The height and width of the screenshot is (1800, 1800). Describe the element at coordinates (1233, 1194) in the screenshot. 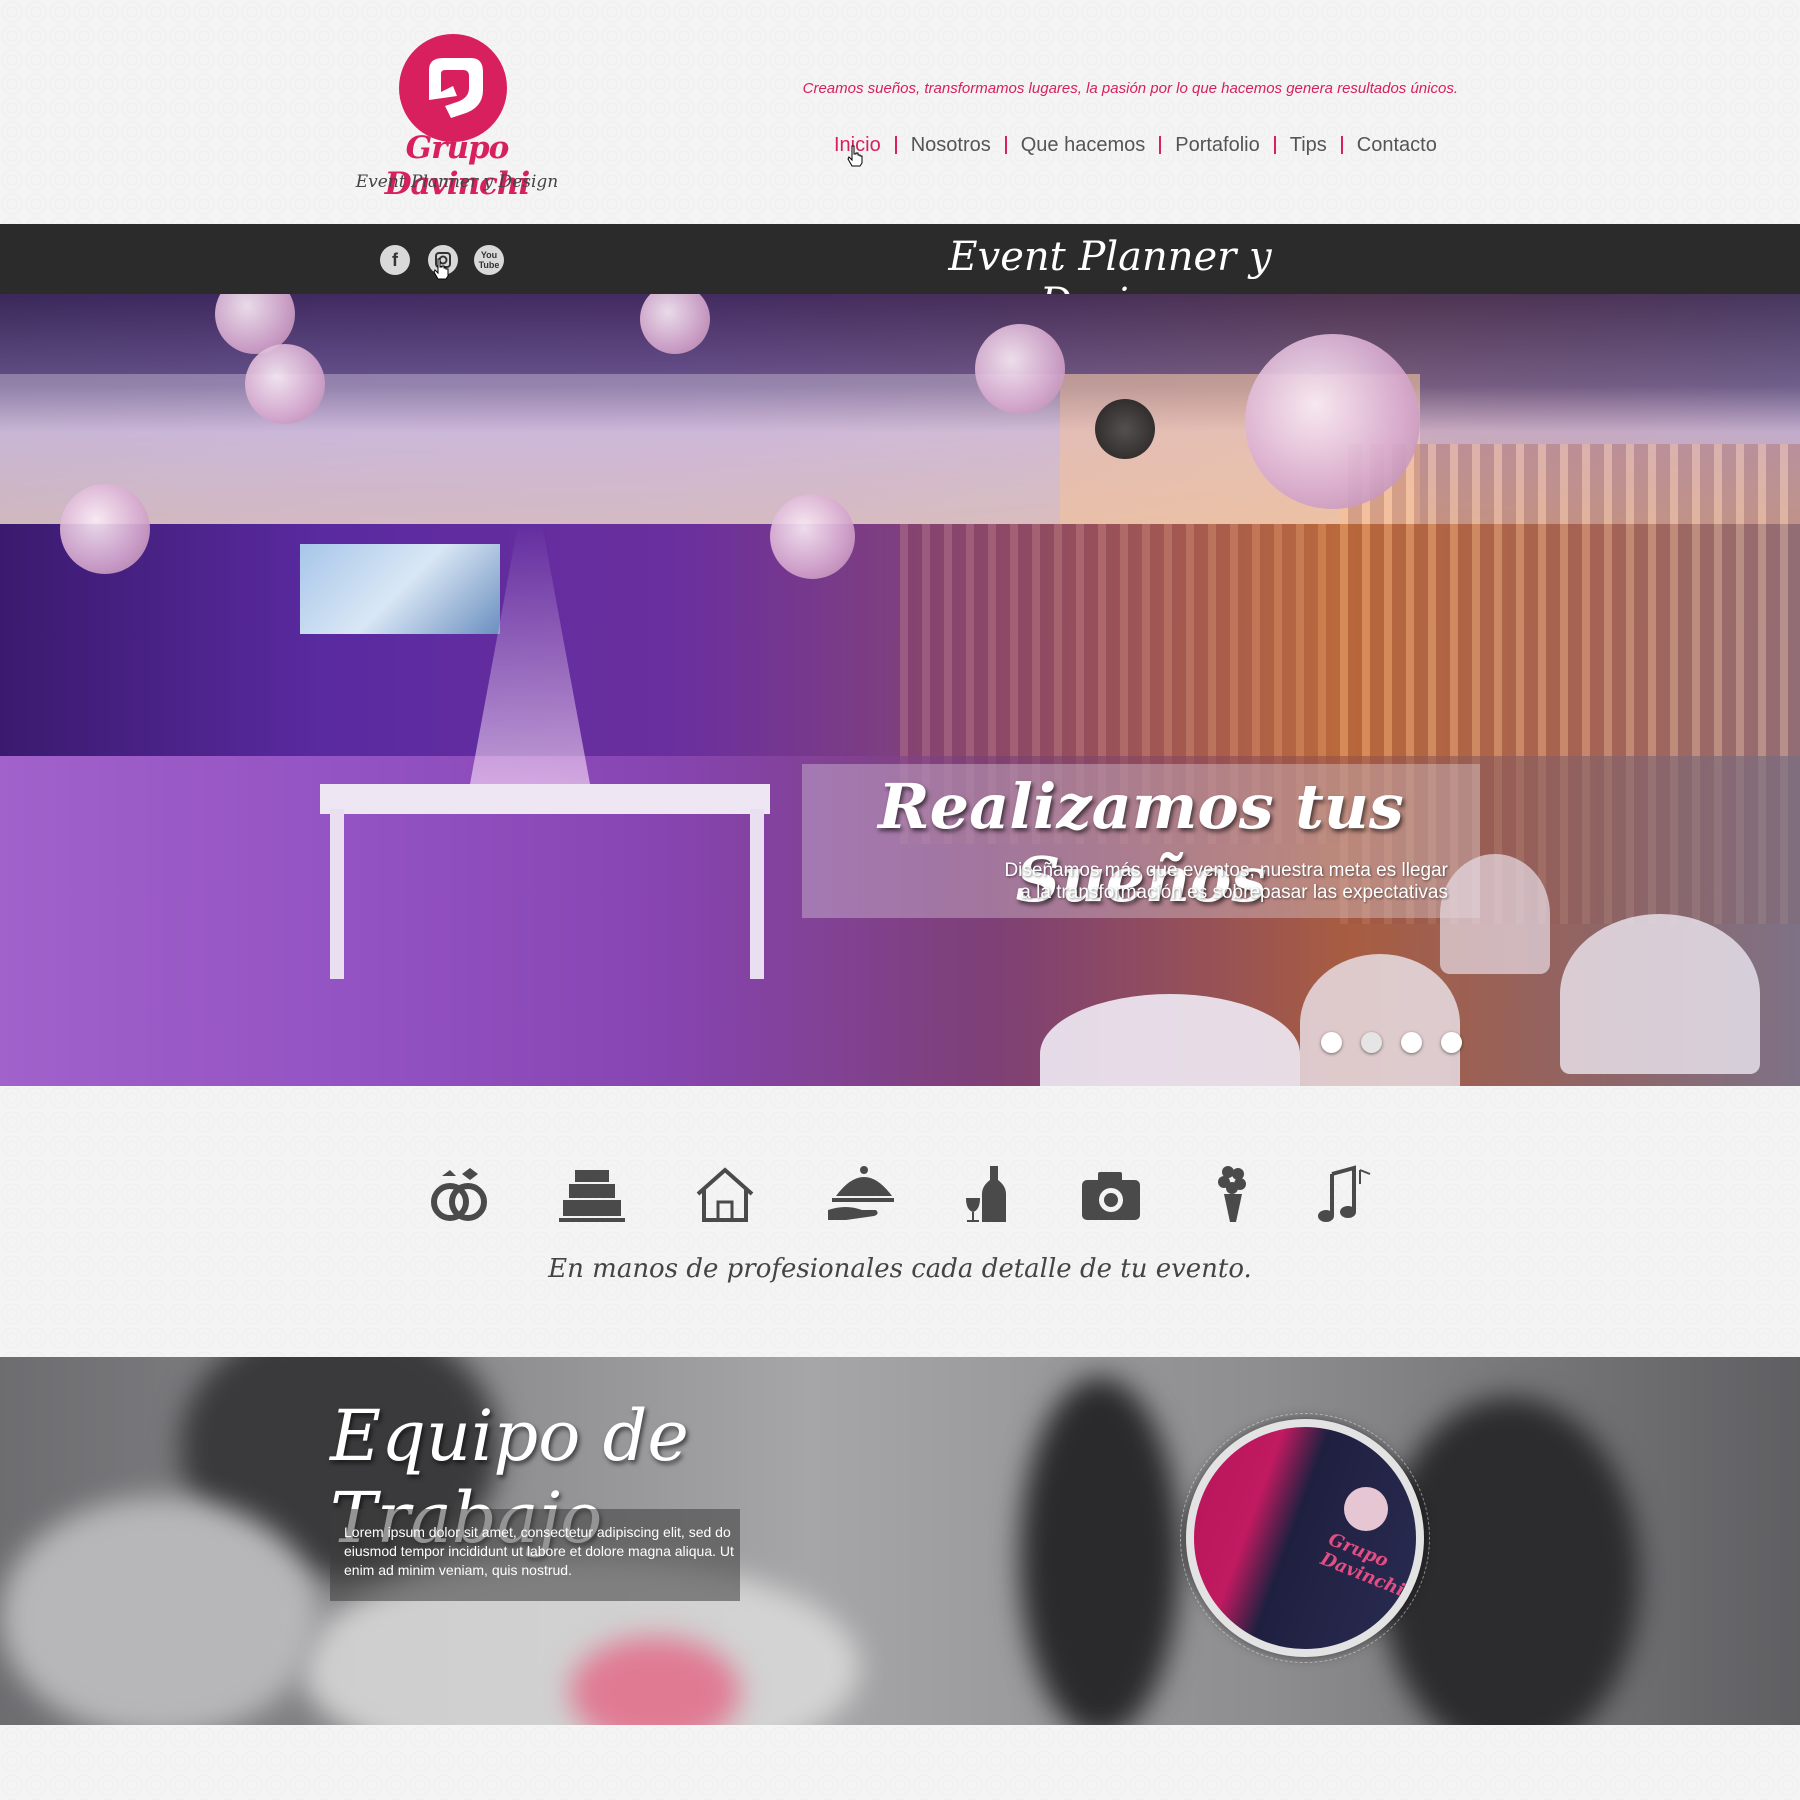

I see `flowers-icon` at that location.